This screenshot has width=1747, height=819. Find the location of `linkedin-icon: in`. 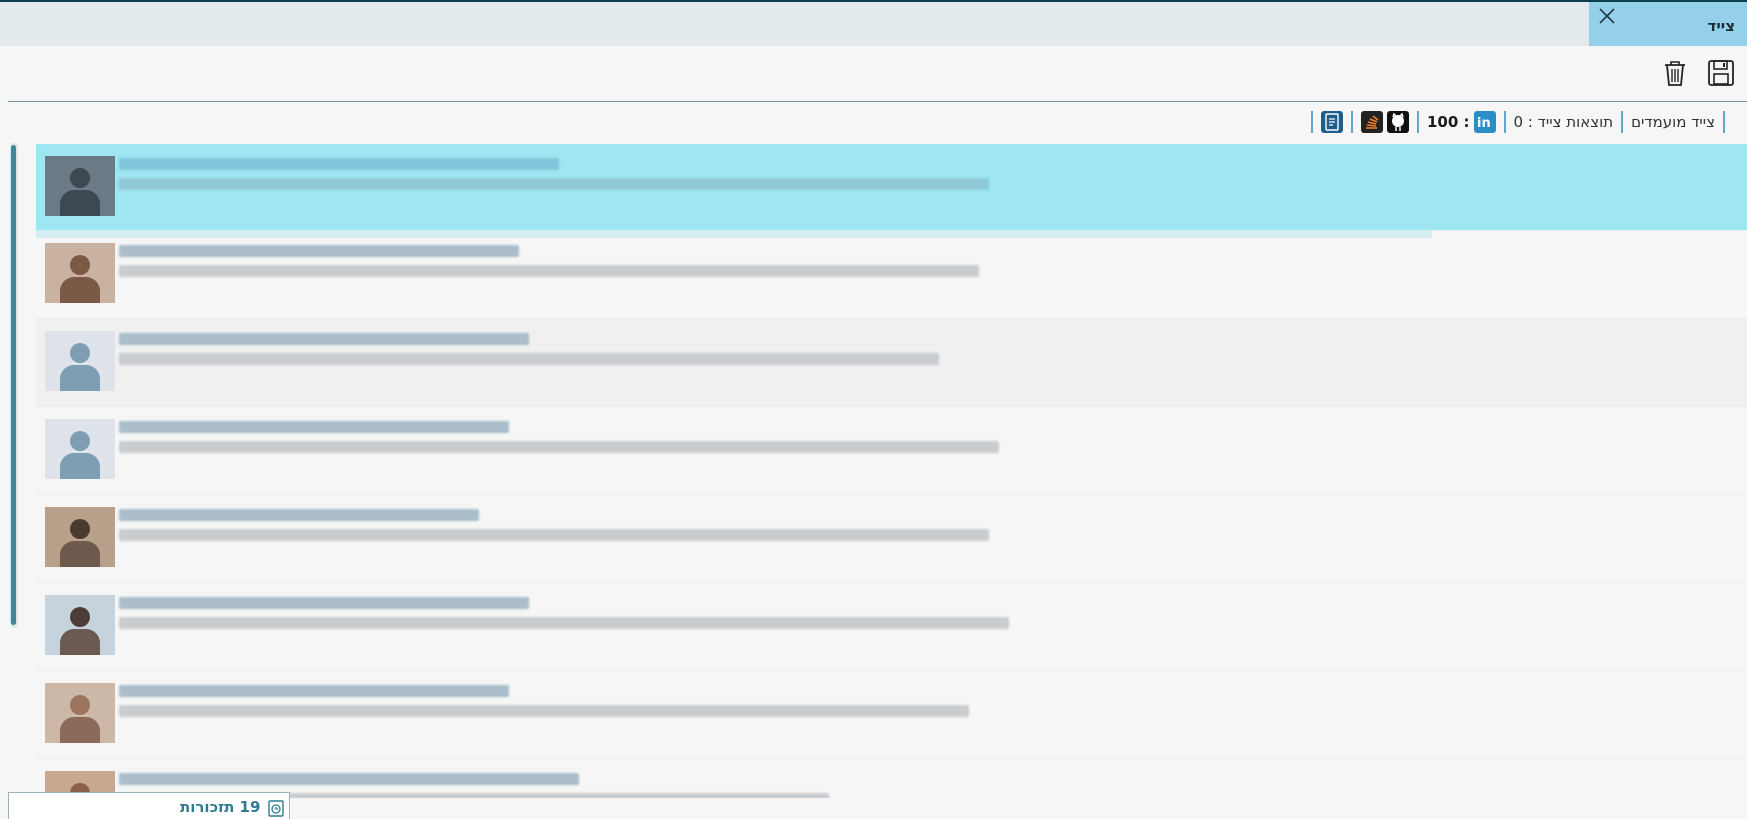

linkedin-icon: in is located at coordinates (1484, 122).